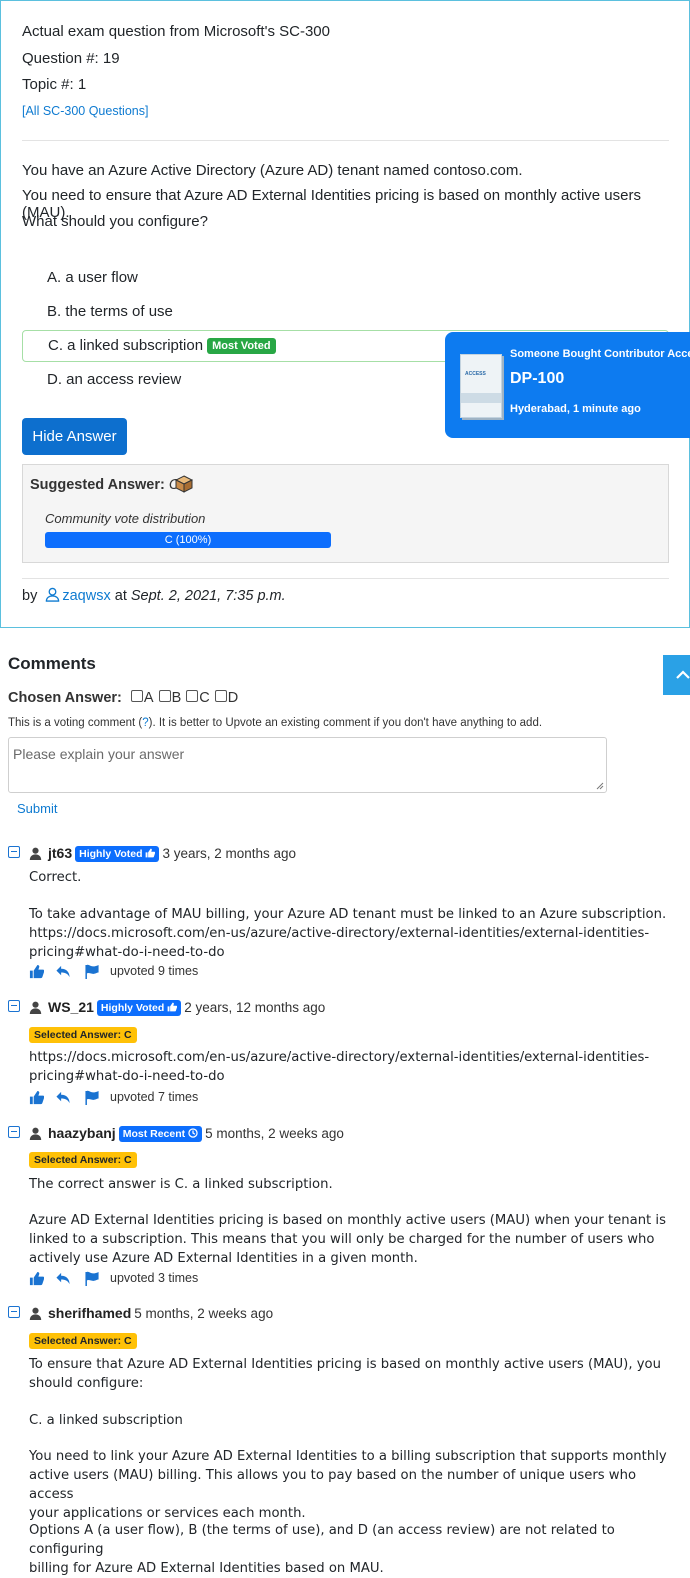 Image resolution: width=690 pixels, height=1578 pixels. What do you see at coordinates (537, 378) in the screenshot?
I see `notification-product: DP-100` at bounding box center [537, 378].